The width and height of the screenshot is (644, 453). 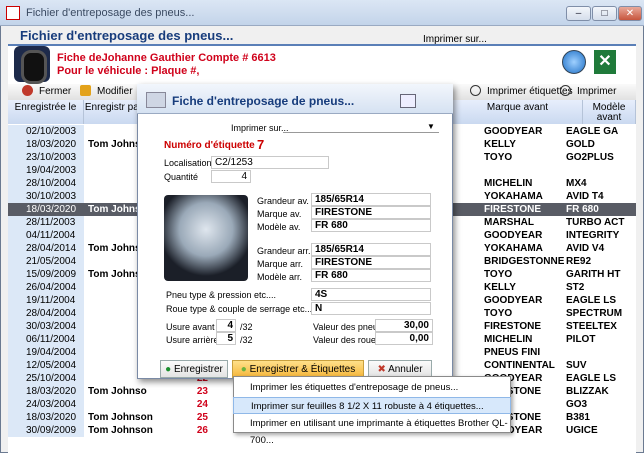 What do you see at coordinates (371, 249) in the screenshot?
I see `rear-size-field: 185/65R14` at bounding box center [371, 249].